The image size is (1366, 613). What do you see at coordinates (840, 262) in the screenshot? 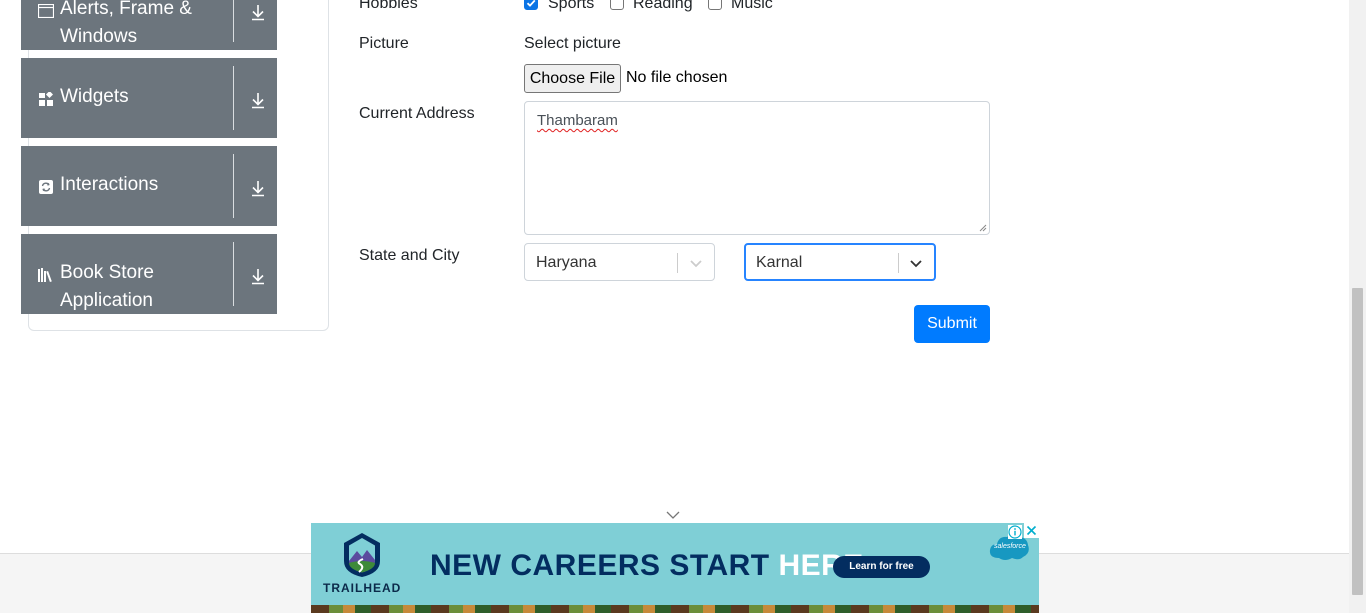
I see `city-select: Karnal` at bounding box center [840, 262].